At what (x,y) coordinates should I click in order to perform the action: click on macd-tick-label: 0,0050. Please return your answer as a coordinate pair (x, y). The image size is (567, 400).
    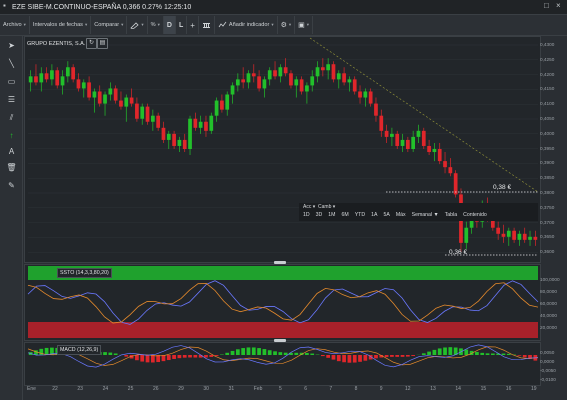
    Looking at the image, I should click on (547, 352).